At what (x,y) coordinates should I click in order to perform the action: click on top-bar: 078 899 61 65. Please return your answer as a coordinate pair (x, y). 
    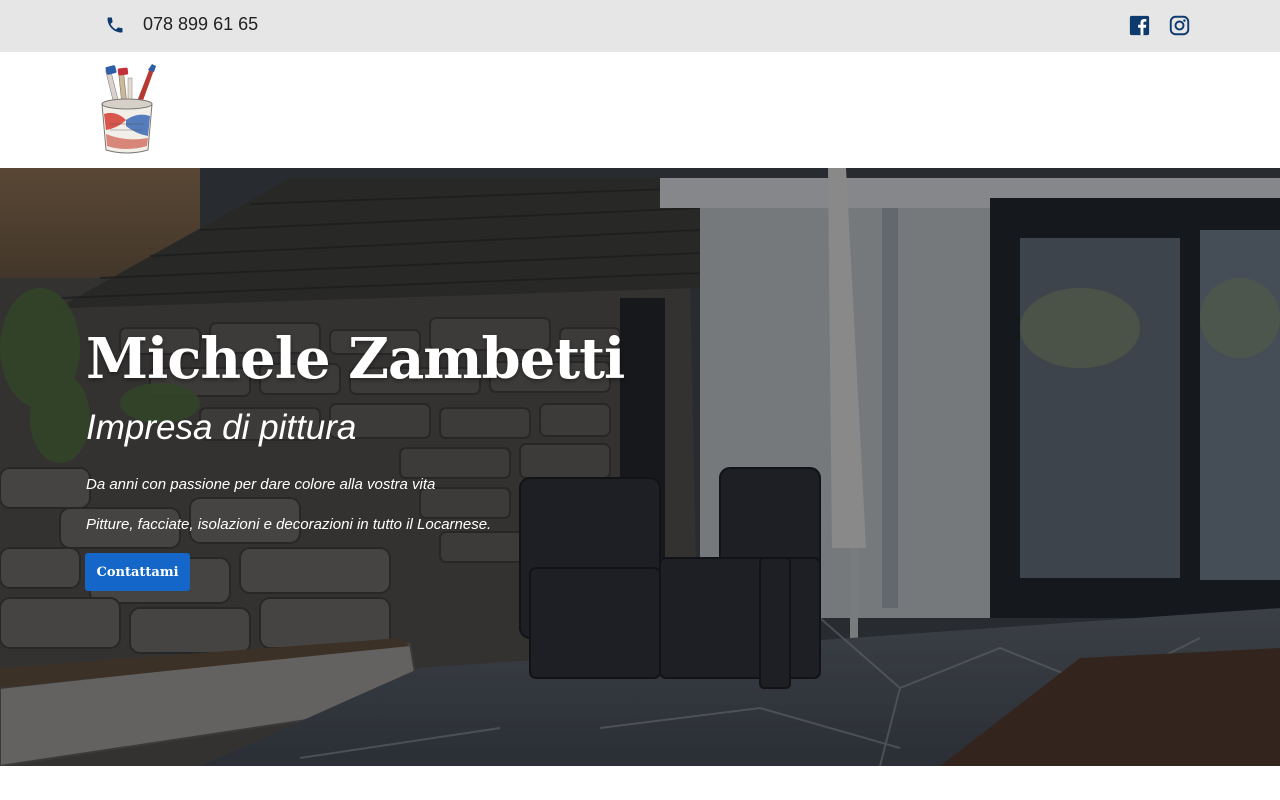
    Looking at the image, I should click on (640, 26).